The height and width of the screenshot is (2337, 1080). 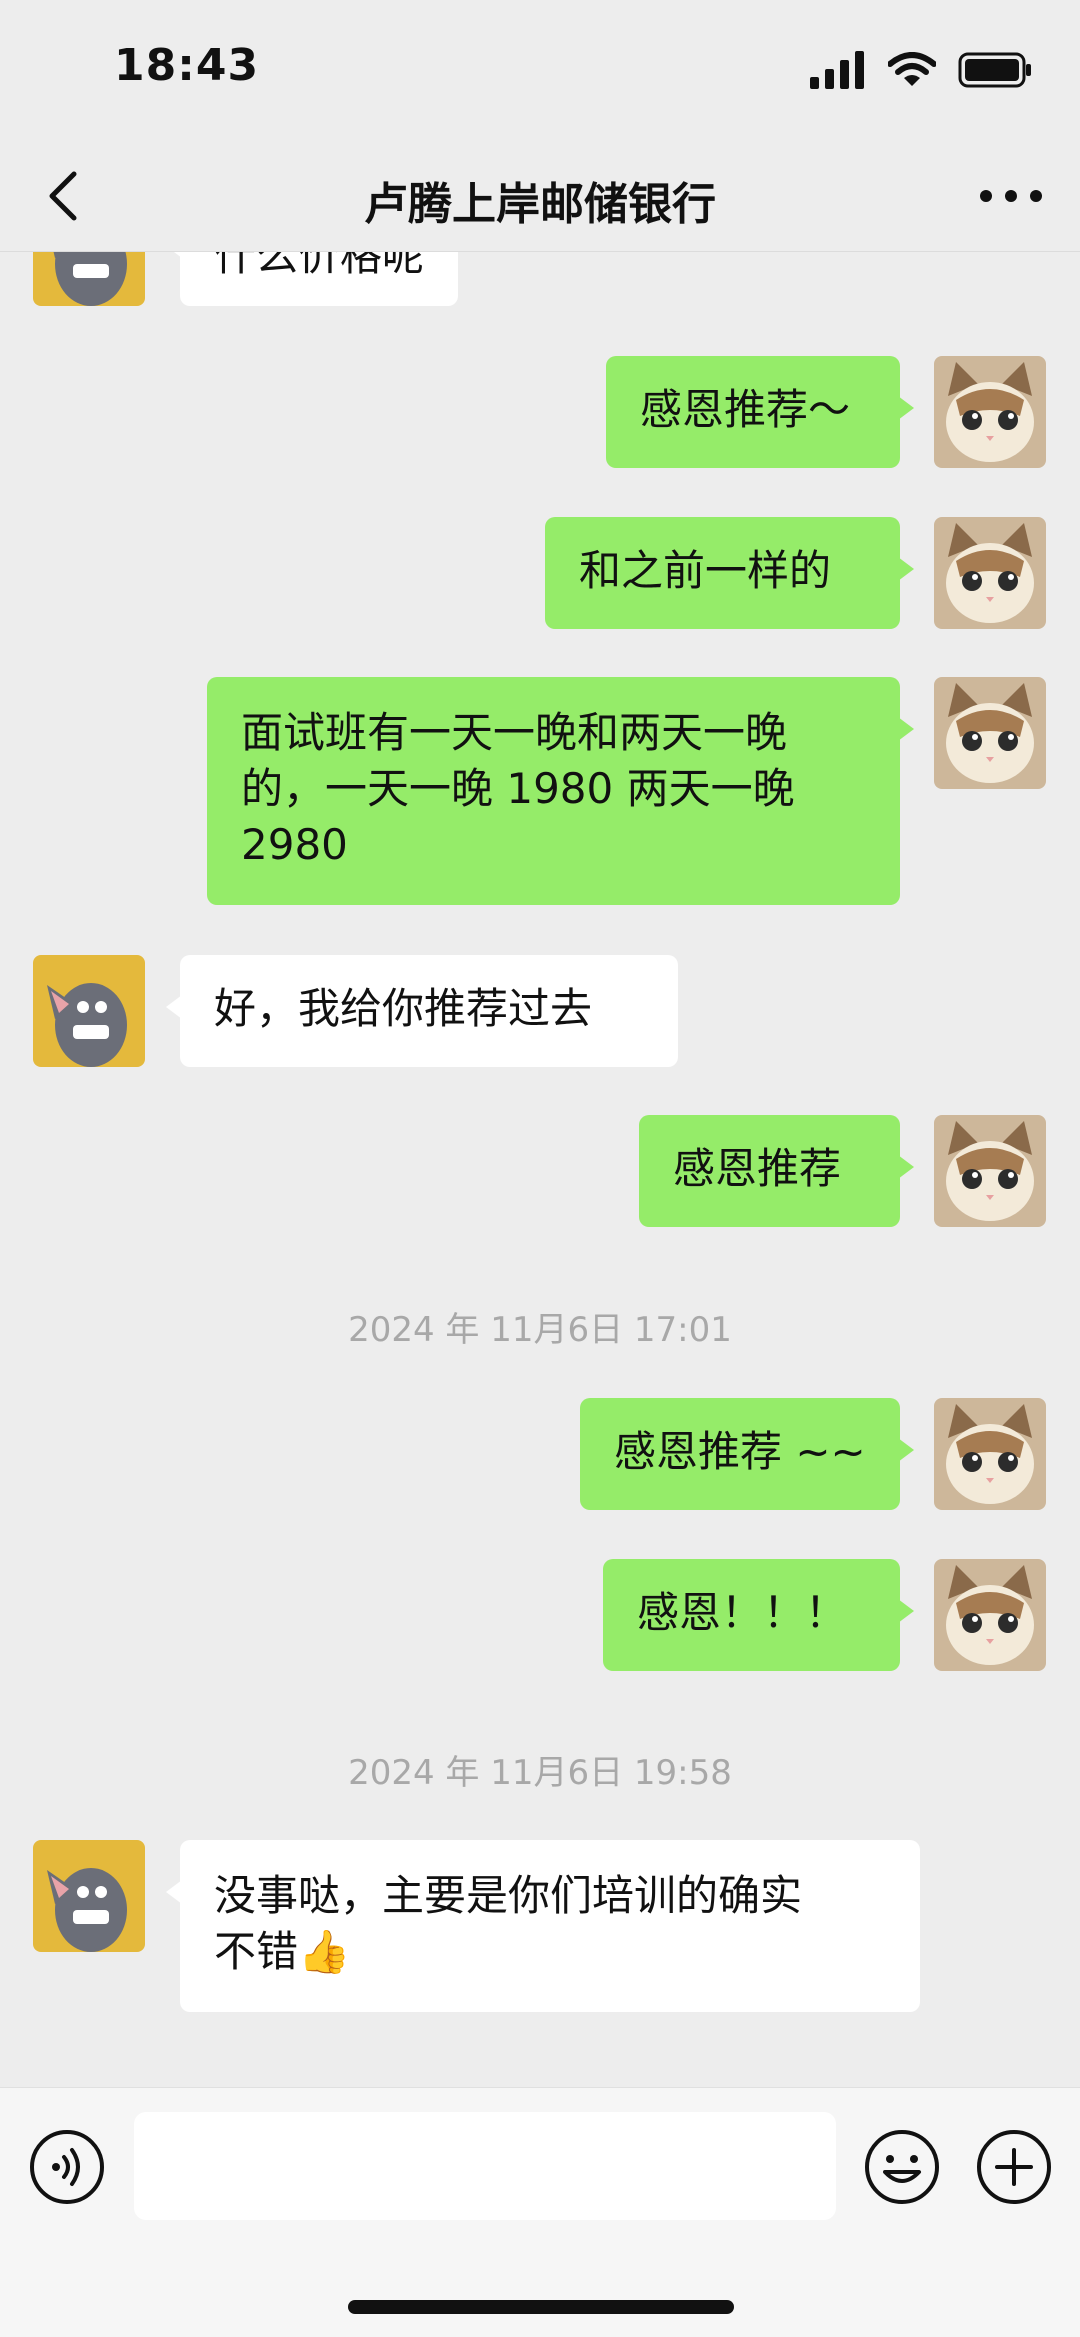 What do you see at coordinates (543, 1926) in the screenshot?
I see `message-bubble: 没事哒，主要是你们培训的确实 不错👍` at bounding box center [543, 1926].